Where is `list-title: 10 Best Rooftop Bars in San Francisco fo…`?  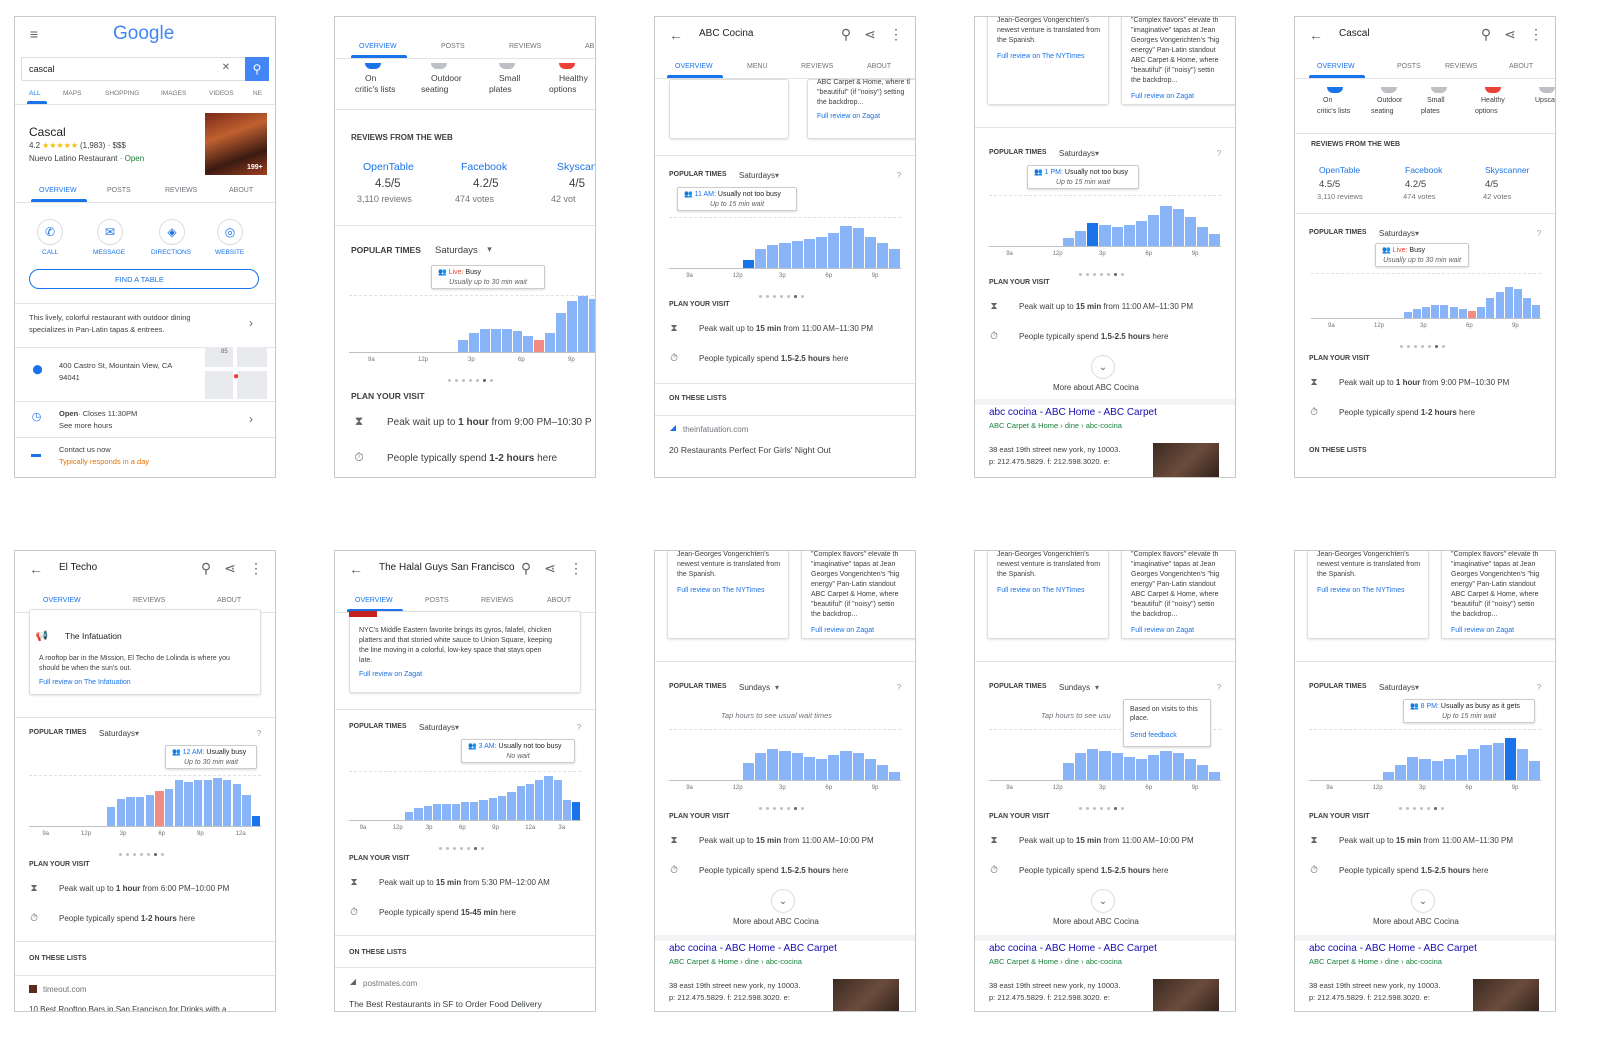 list-title: 10 Best Rooftop Bars in San Francisco fo… is located at coordinates (127, 1008).